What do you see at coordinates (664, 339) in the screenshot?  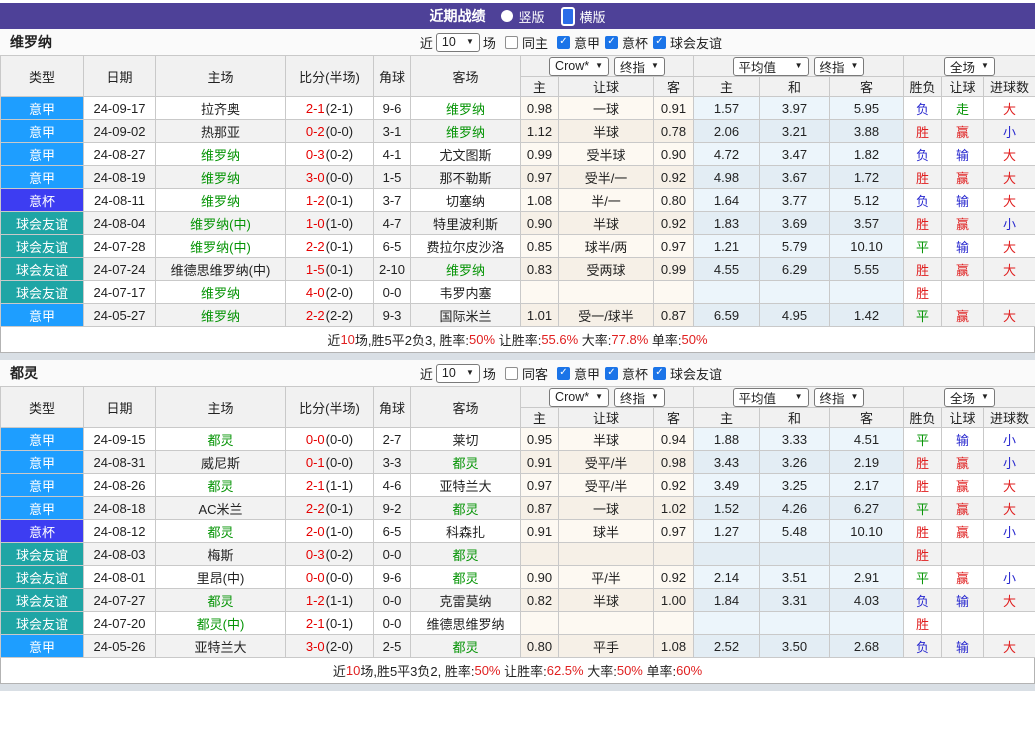 I see `summary-segment: 单率:` at bounding box center [664, 339].